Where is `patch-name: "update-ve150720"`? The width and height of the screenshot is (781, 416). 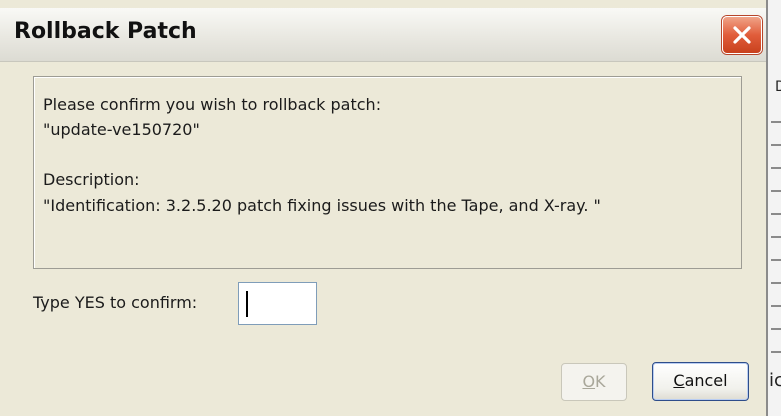 patch-name: "update-ve150720" is located at coordinates (121, 129).